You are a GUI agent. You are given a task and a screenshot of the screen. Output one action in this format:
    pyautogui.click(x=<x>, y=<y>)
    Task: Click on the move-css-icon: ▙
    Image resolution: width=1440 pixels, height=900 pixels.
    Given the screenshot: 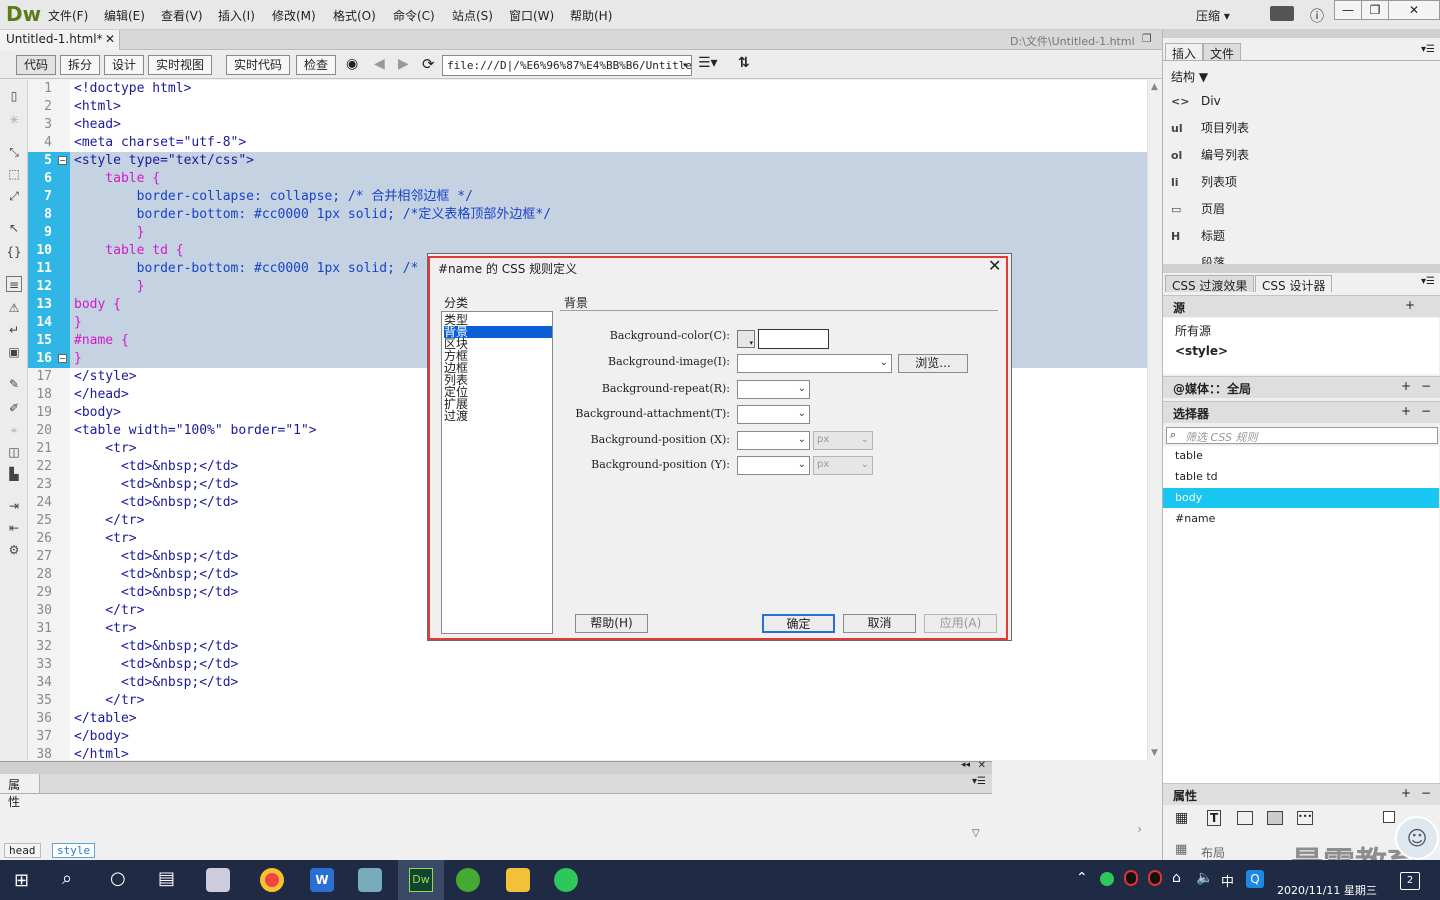 What is the action you would take?
    pyautogui.click(x=14, y=474)
    